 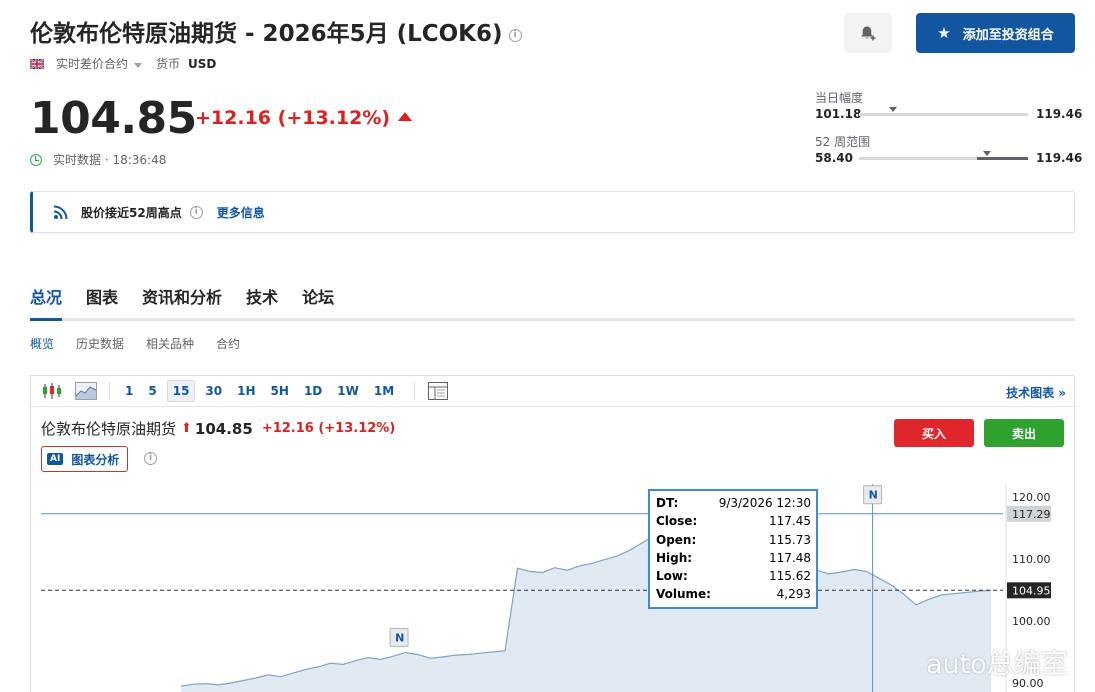 I want to click on candlestick-icon, so click(x=52, y=391).